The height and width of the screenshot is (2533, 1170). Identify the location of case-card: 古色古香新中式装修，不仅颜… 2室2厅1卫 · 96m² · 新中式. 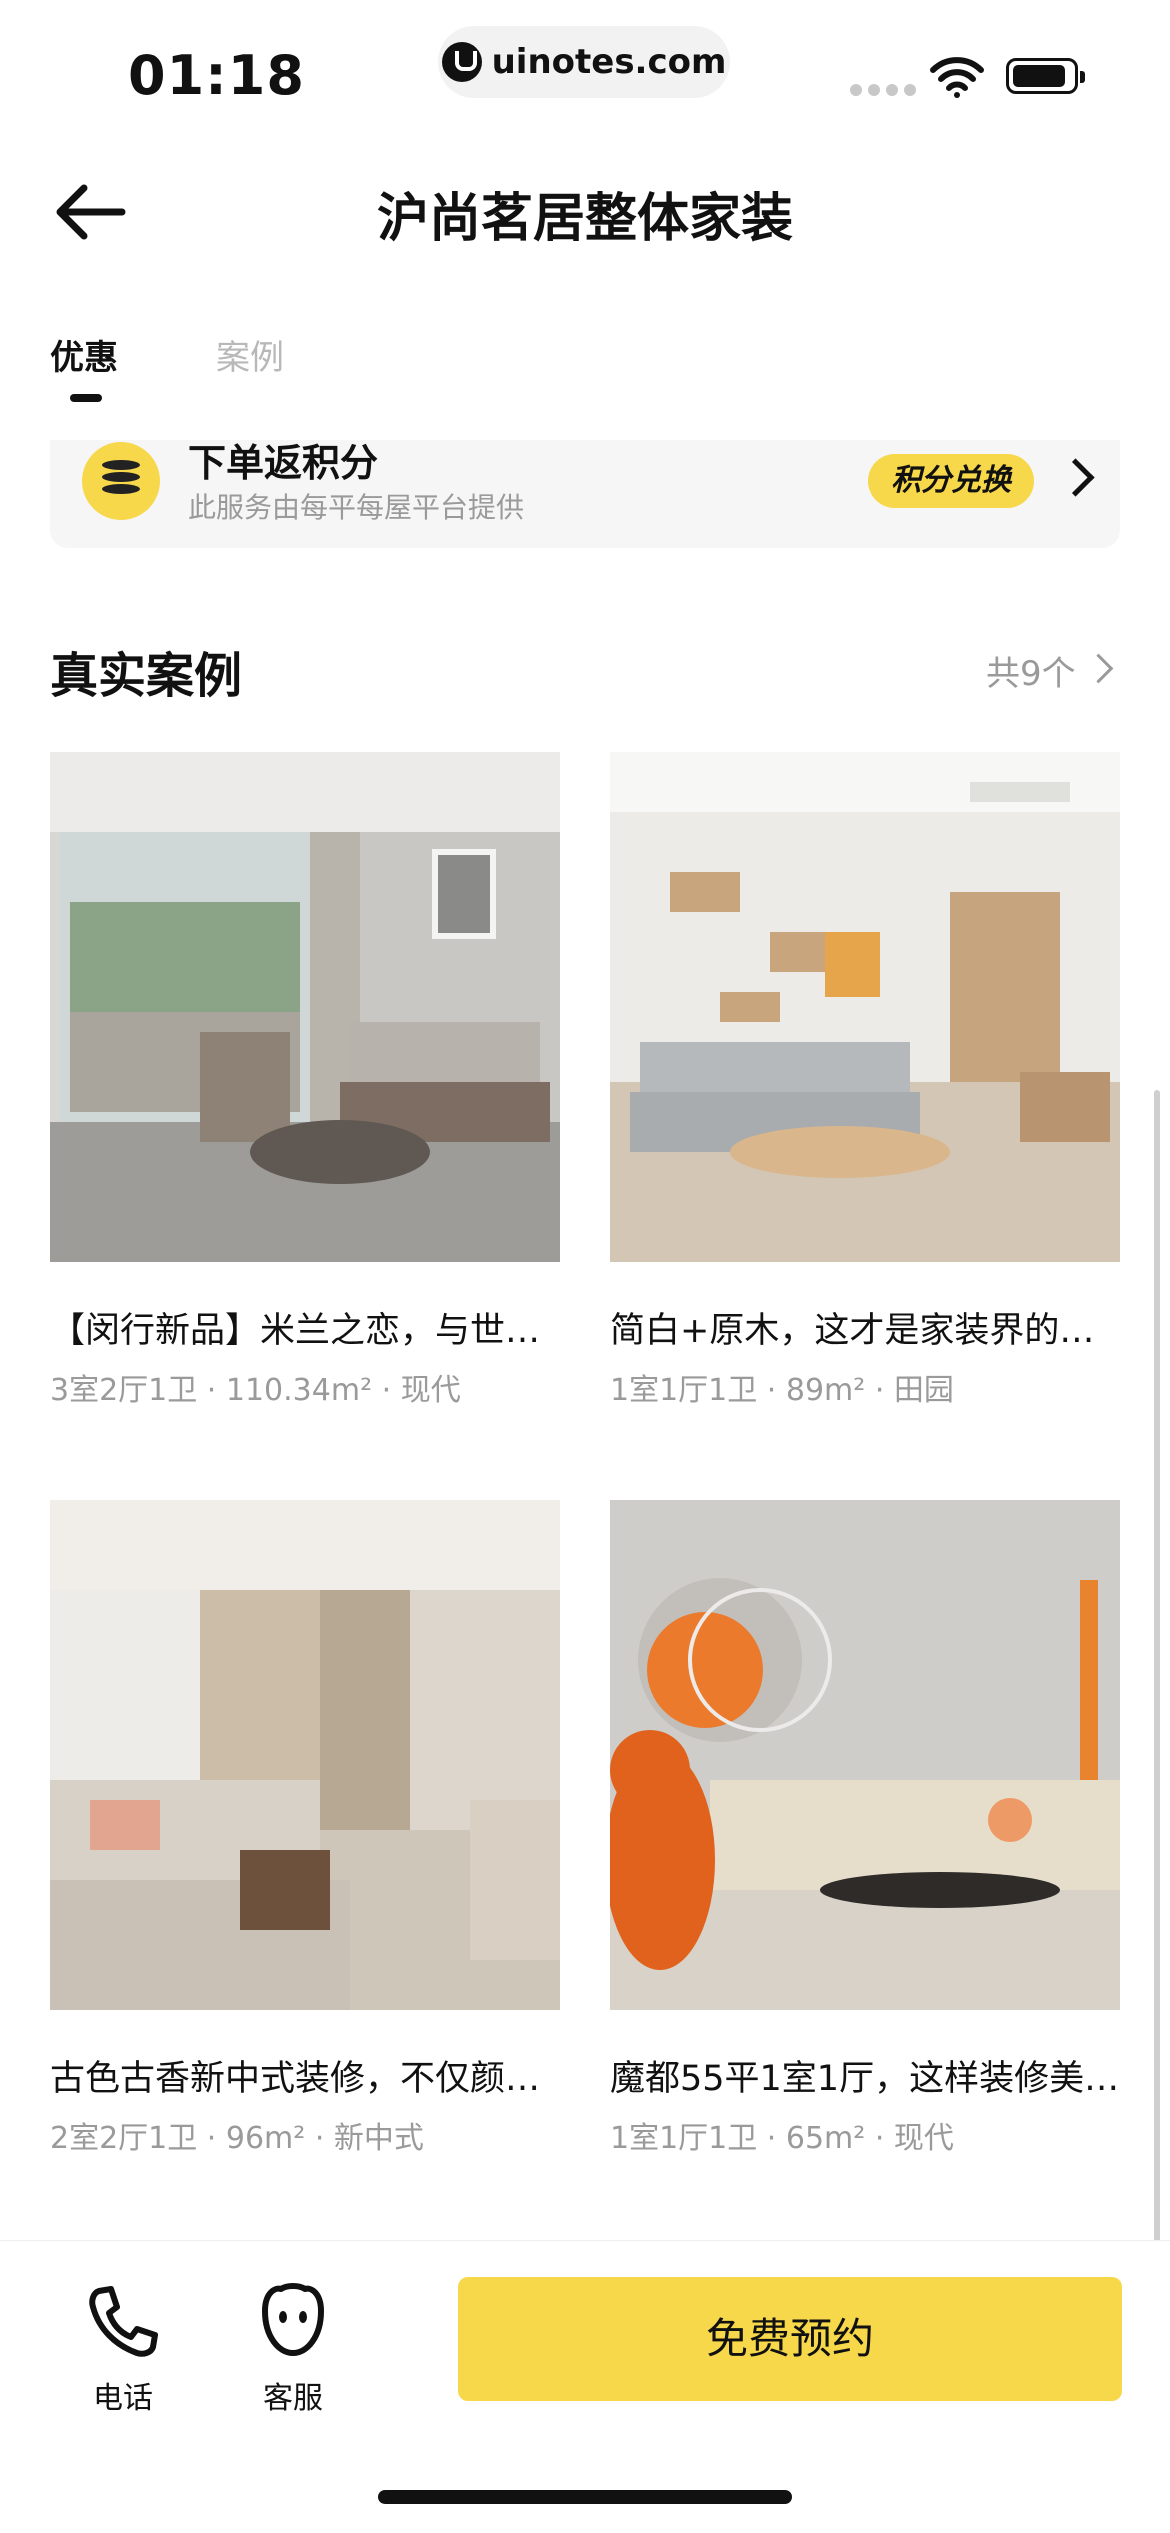
(305, 1828).